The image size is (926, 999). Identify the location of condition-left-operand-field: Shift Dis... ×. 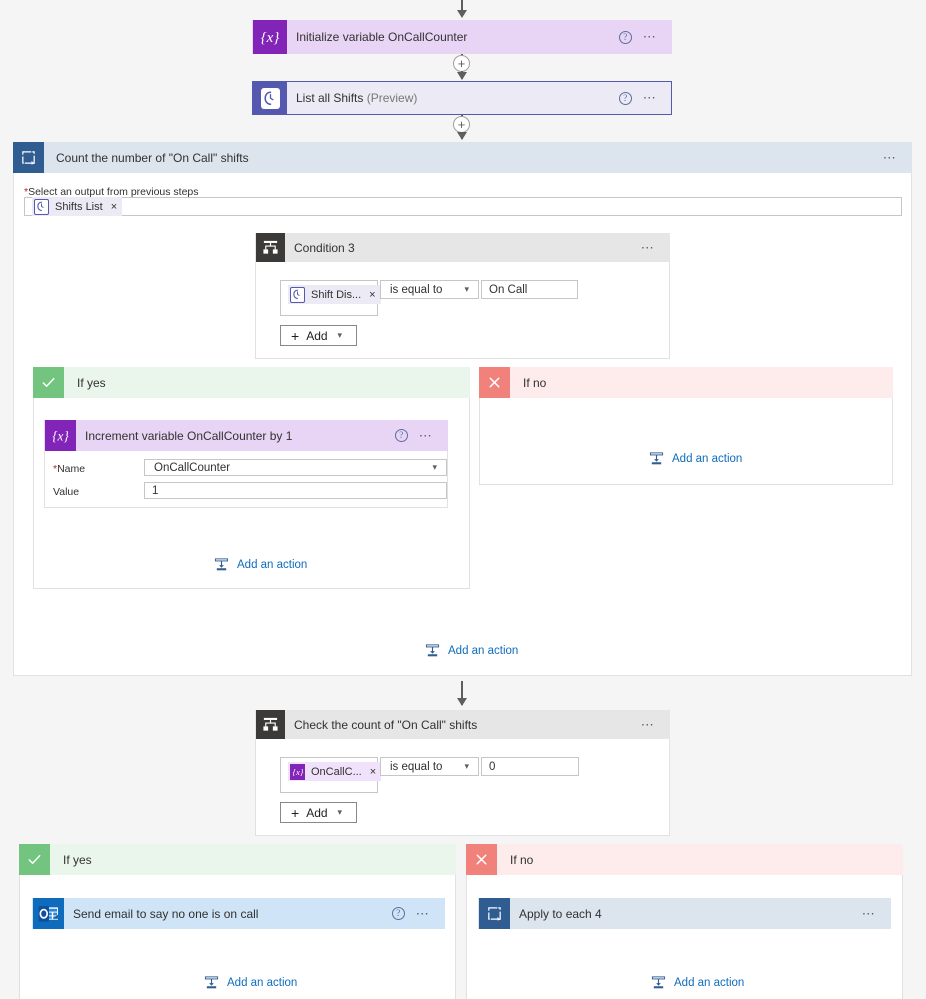
(330, 298).